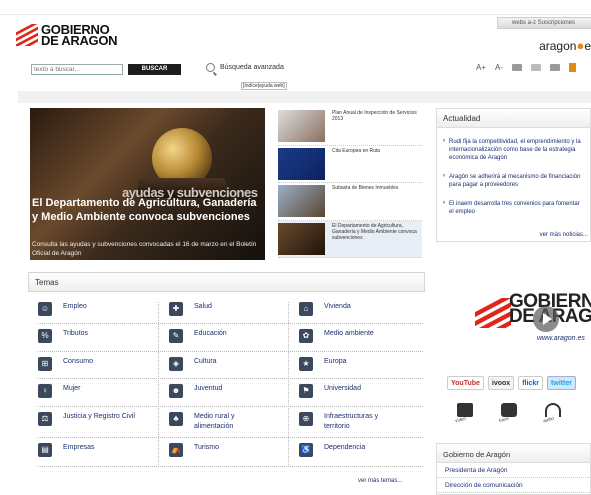 Image resolution: width=591 pixels, height=495 pixels. Describe the element at coordinates (79, 447) in the screenshot. I see `tema-label: Empresas` at that location.